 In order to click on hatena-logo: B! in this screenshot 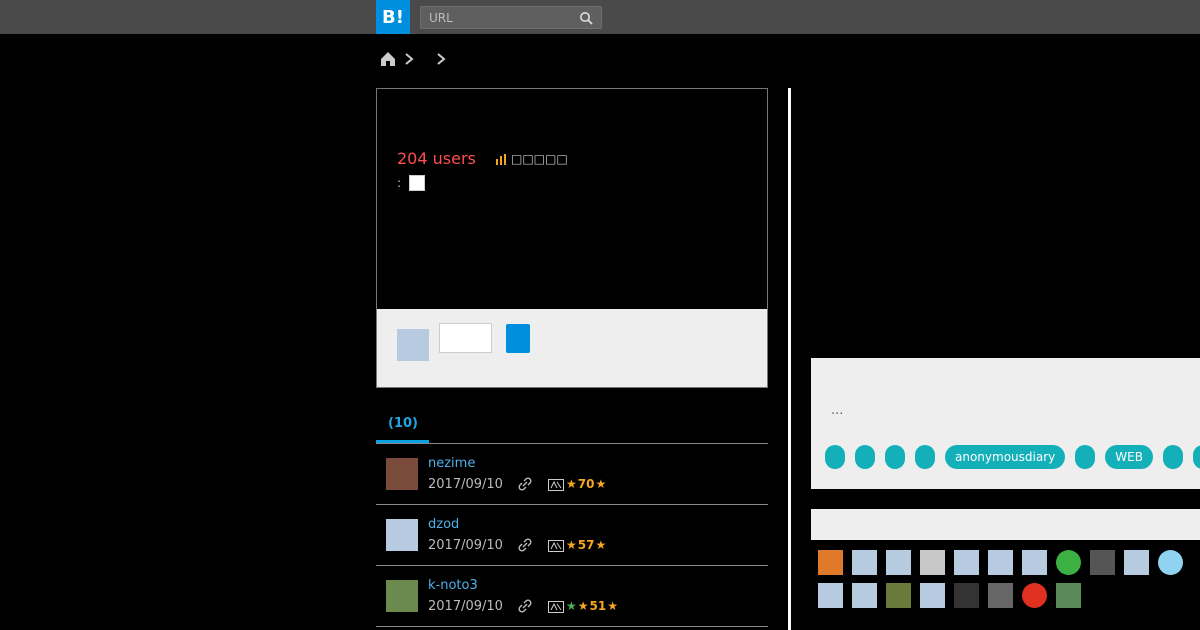, I will do `click(393, 17)`.